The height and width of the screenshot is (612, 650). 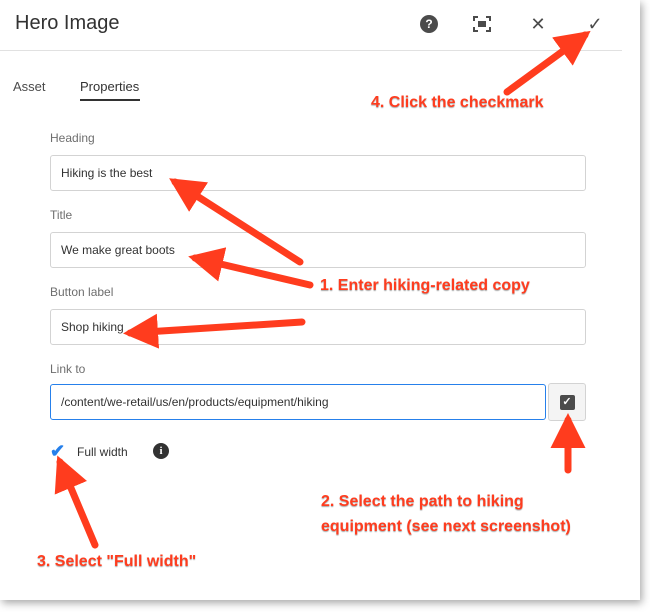 What do you see at coordinates (457, 102) in the screenshot?
I see `annotation-step-4: 4. Click the checkmark` at bounding box center [457, 102].